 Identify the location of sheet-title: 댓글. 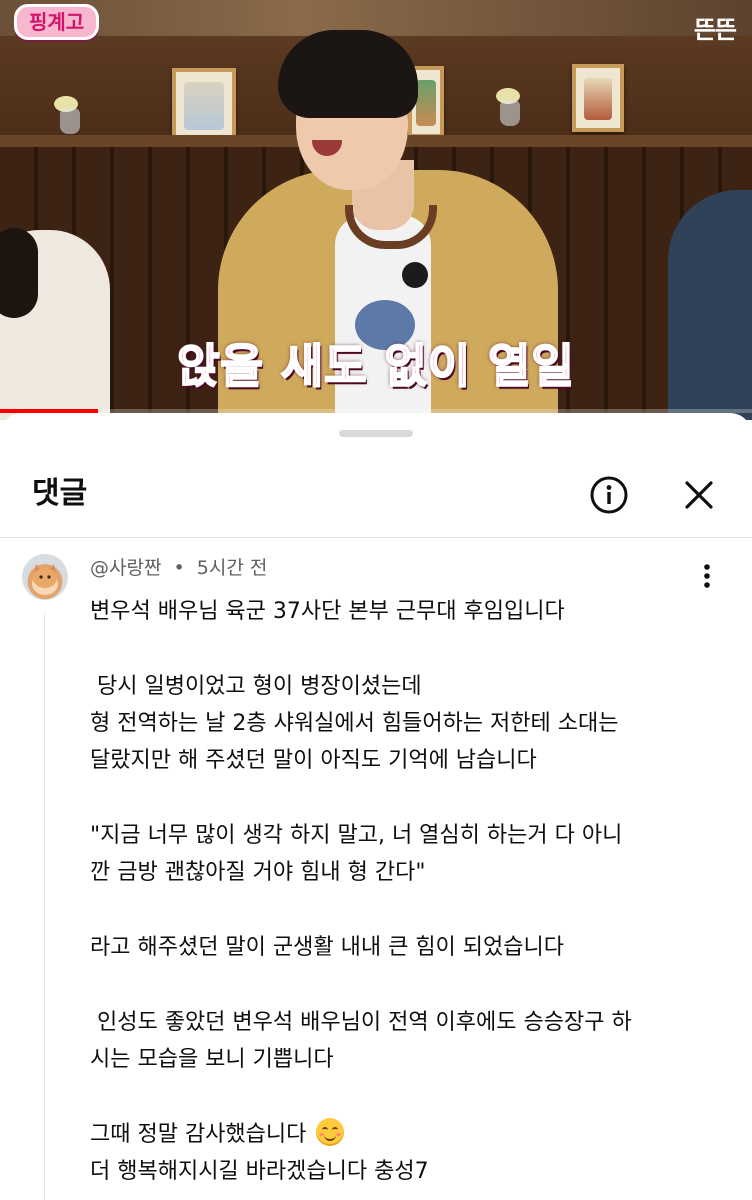
(60, 493).